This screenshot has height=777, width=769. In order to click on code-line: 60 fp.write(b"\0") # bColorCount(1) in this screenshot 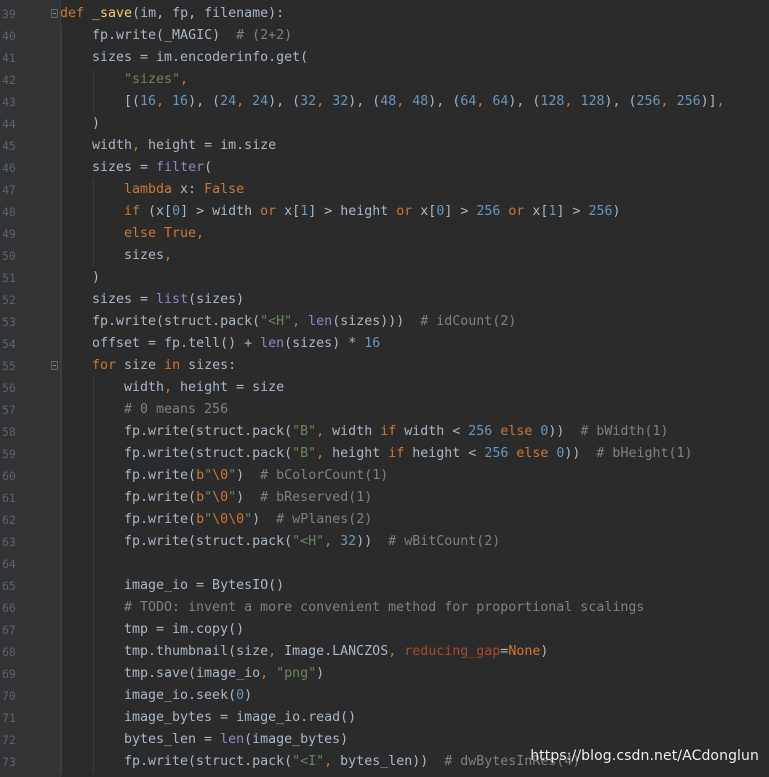, I will do `click(384, 476)`.